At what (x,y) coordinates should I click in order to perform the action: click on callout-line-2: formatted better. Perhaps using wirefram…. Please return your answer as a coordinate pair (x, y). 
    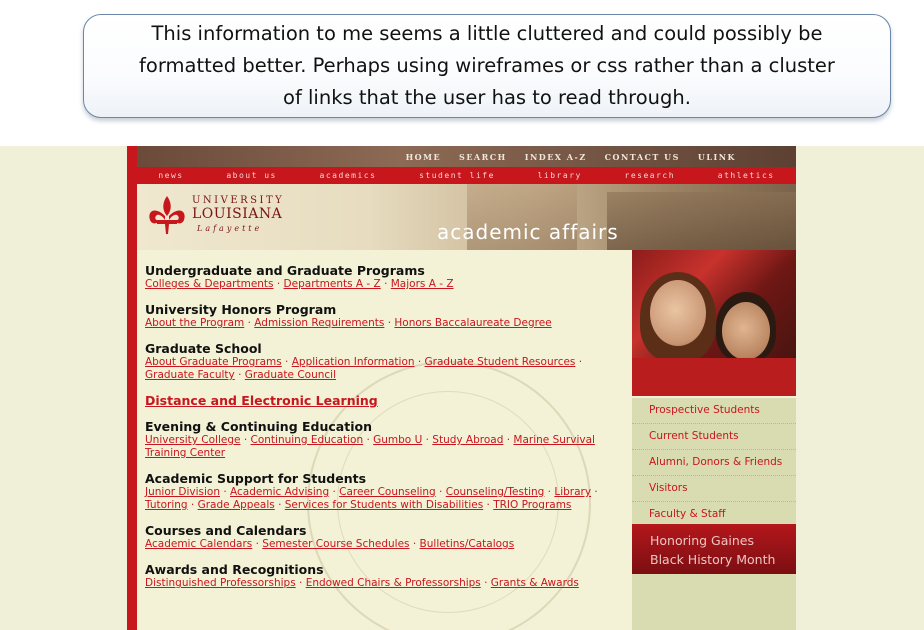
    Looking at the image, I should click on (487, 65).